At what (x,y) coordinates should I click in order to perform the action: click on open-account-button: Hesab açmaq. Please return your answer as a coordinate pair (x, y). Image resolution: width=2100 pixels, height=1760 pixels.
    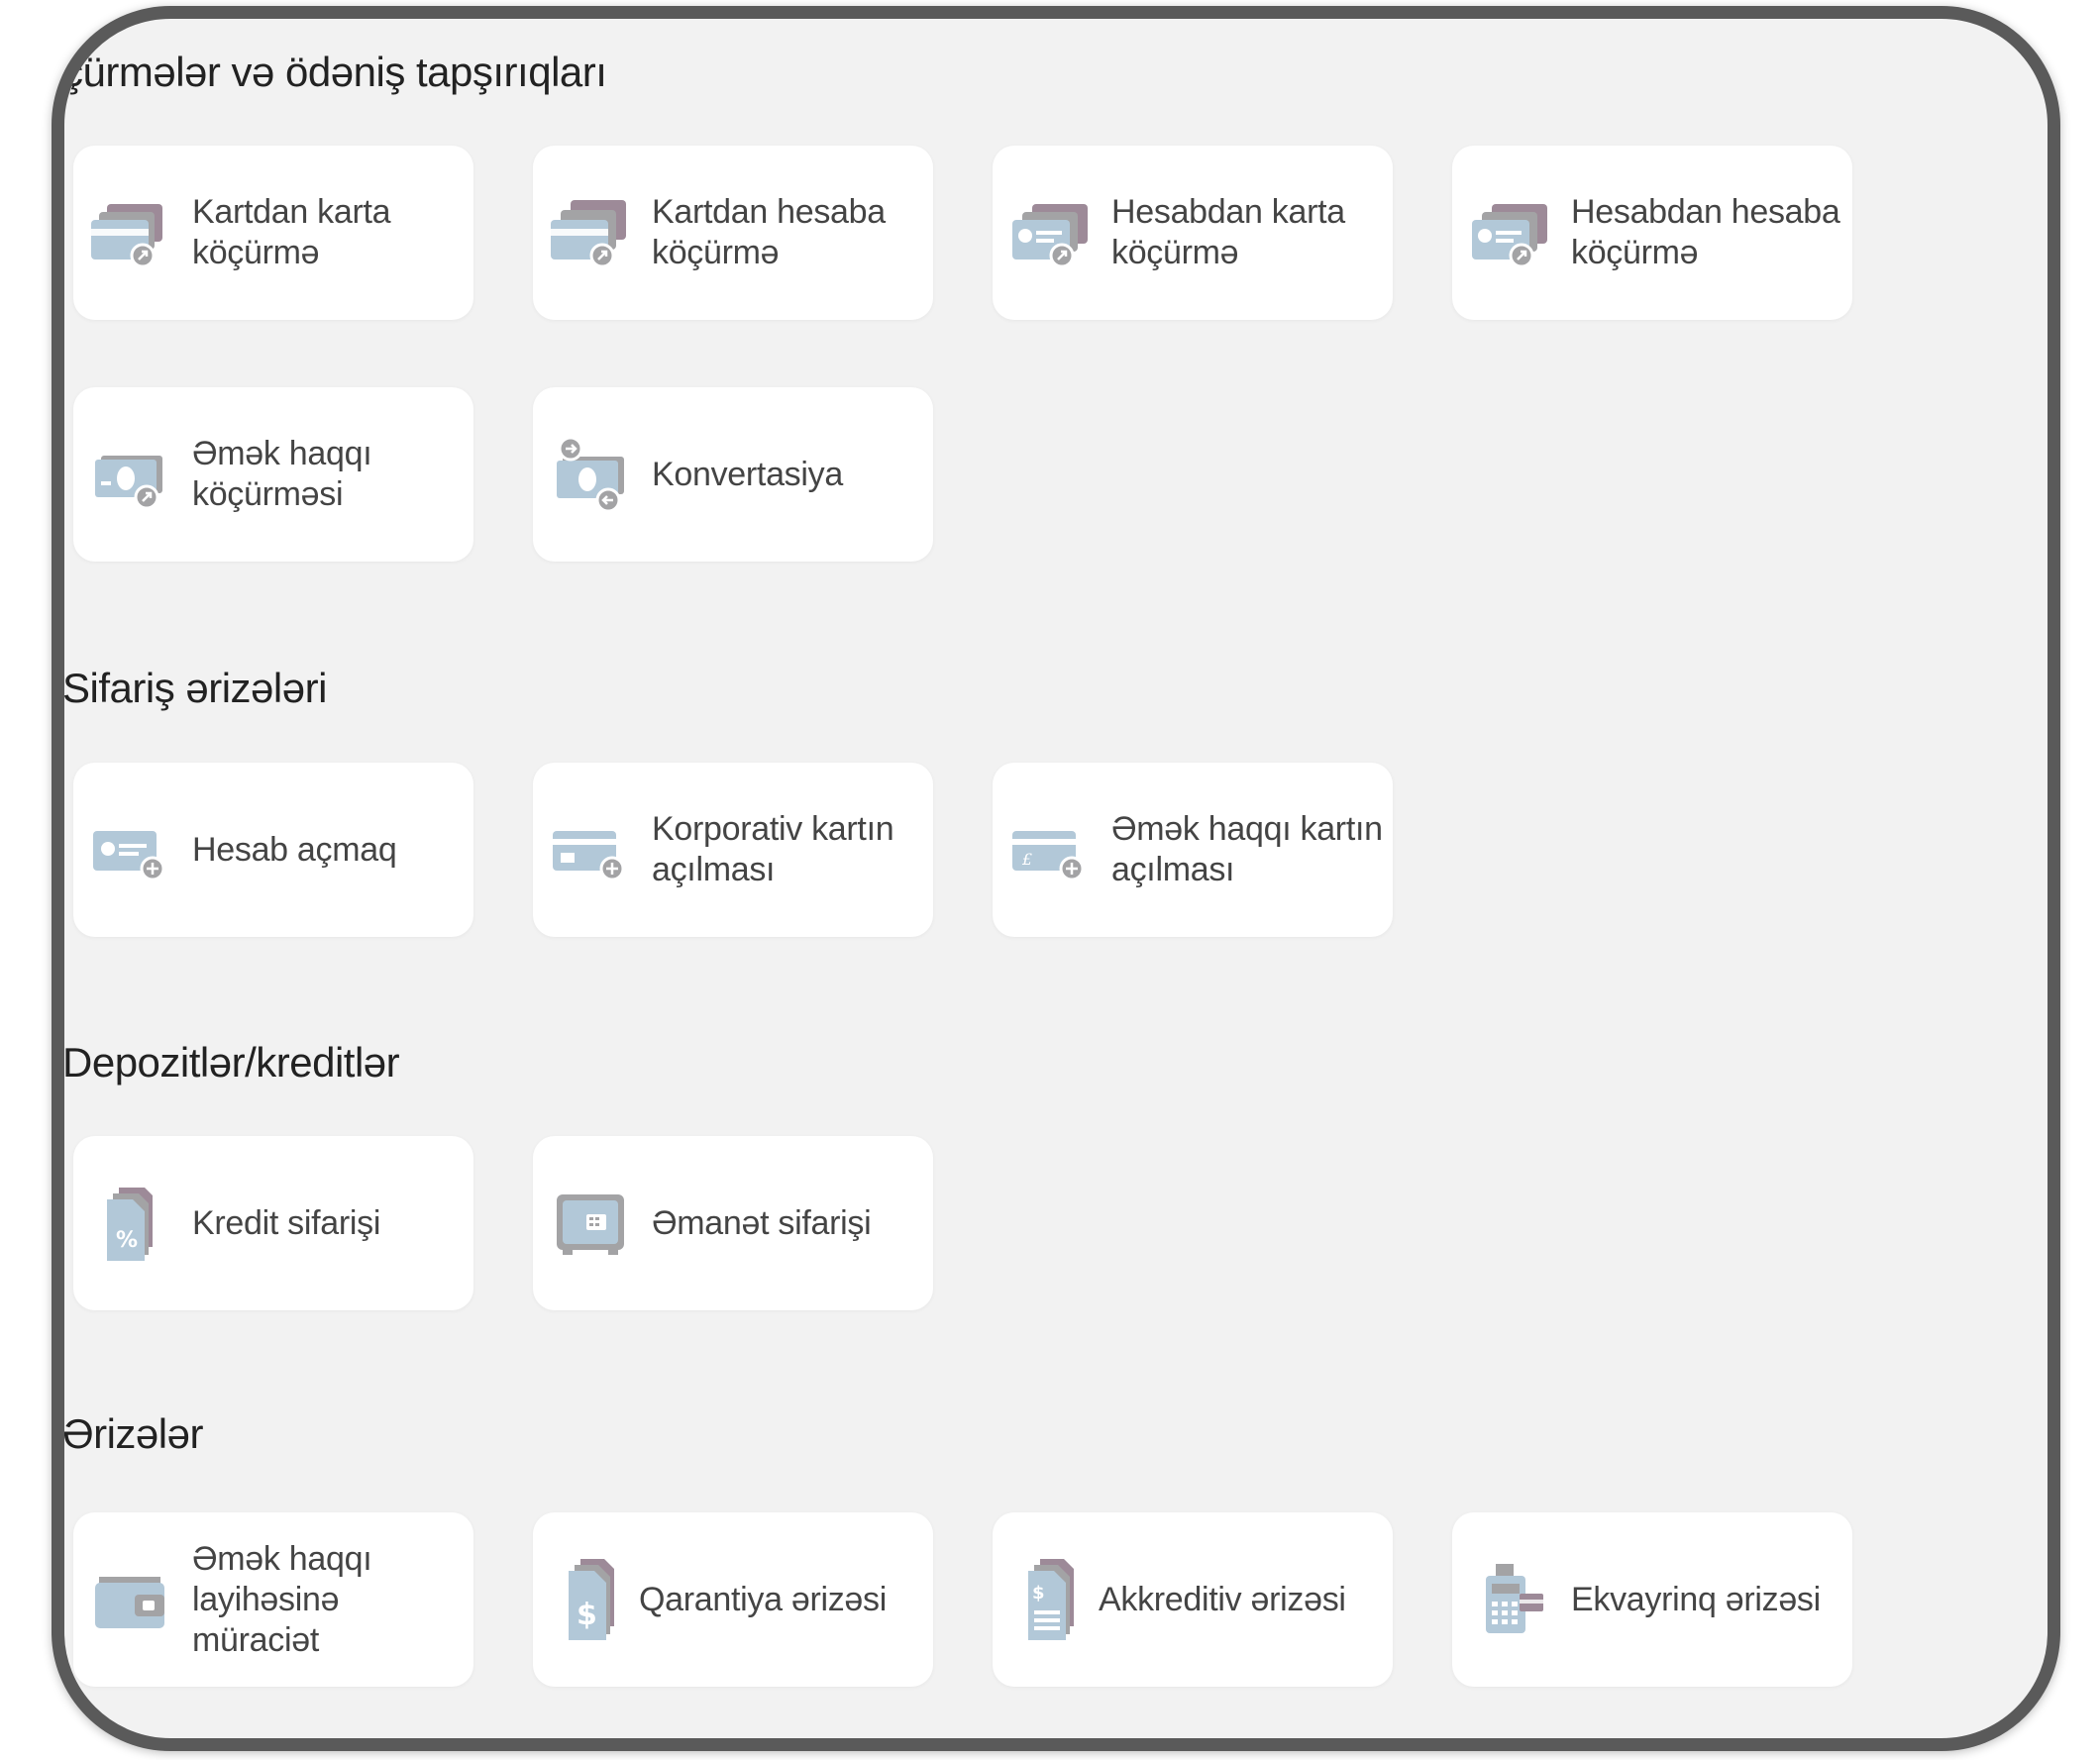
    Looking at the image, I should click on (273, 850).